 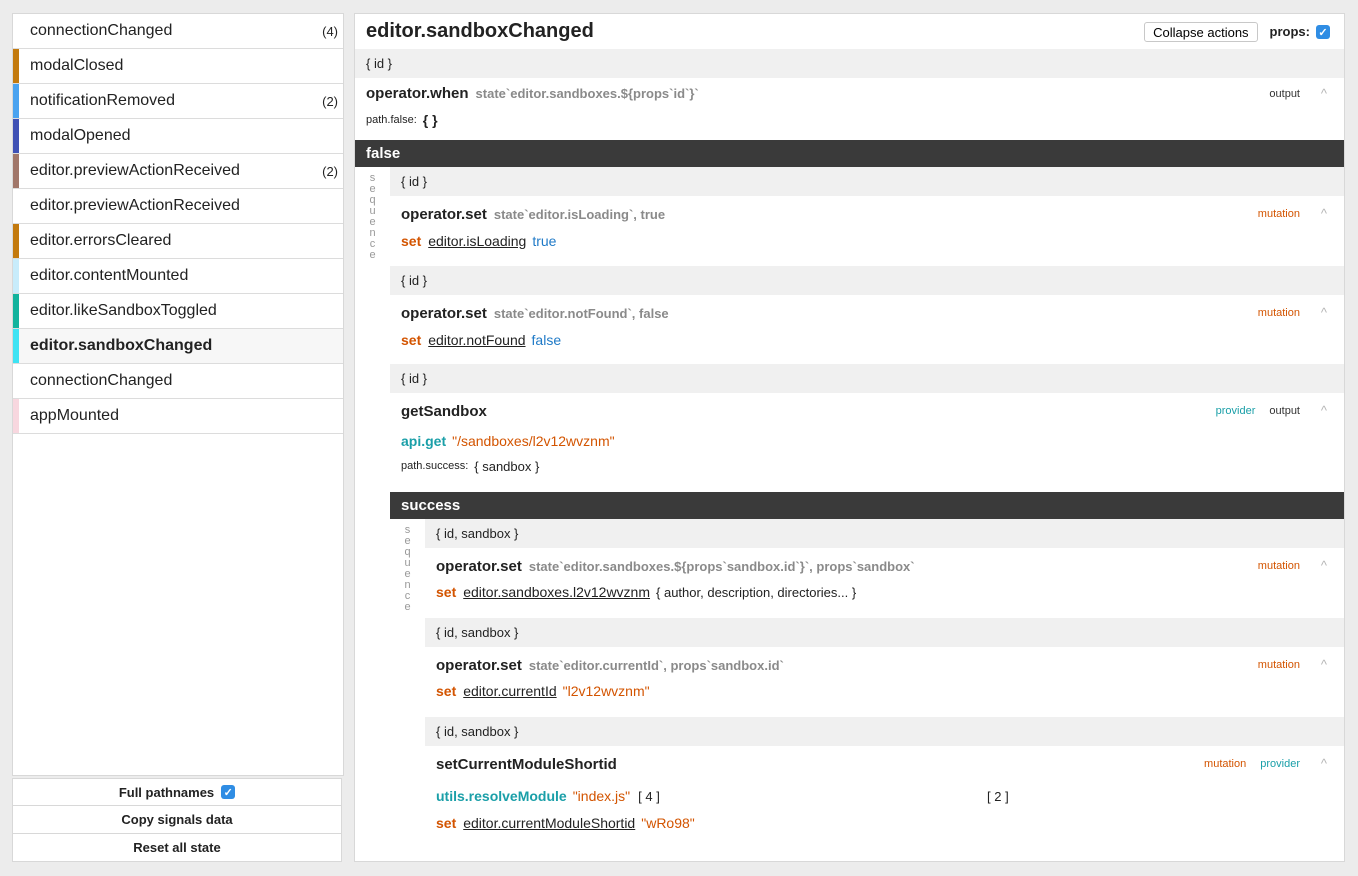 What do you see at coordinates (417, 93) in the screenshot?
I see `action-name: operator.when` at bounding box center [417, 93].